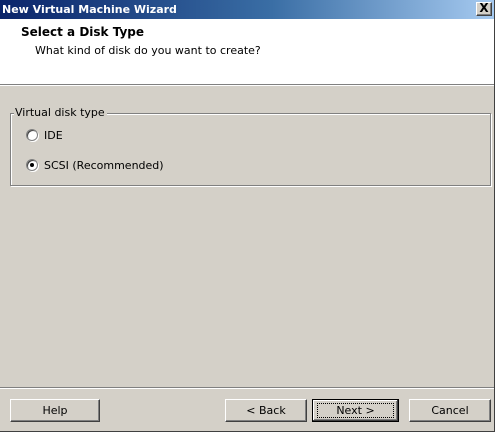 The image size is (495, 432). What do you see at coordinates (247, 388) in the screenshot?
I see `footer-divider` at bounding box center [247, 388].